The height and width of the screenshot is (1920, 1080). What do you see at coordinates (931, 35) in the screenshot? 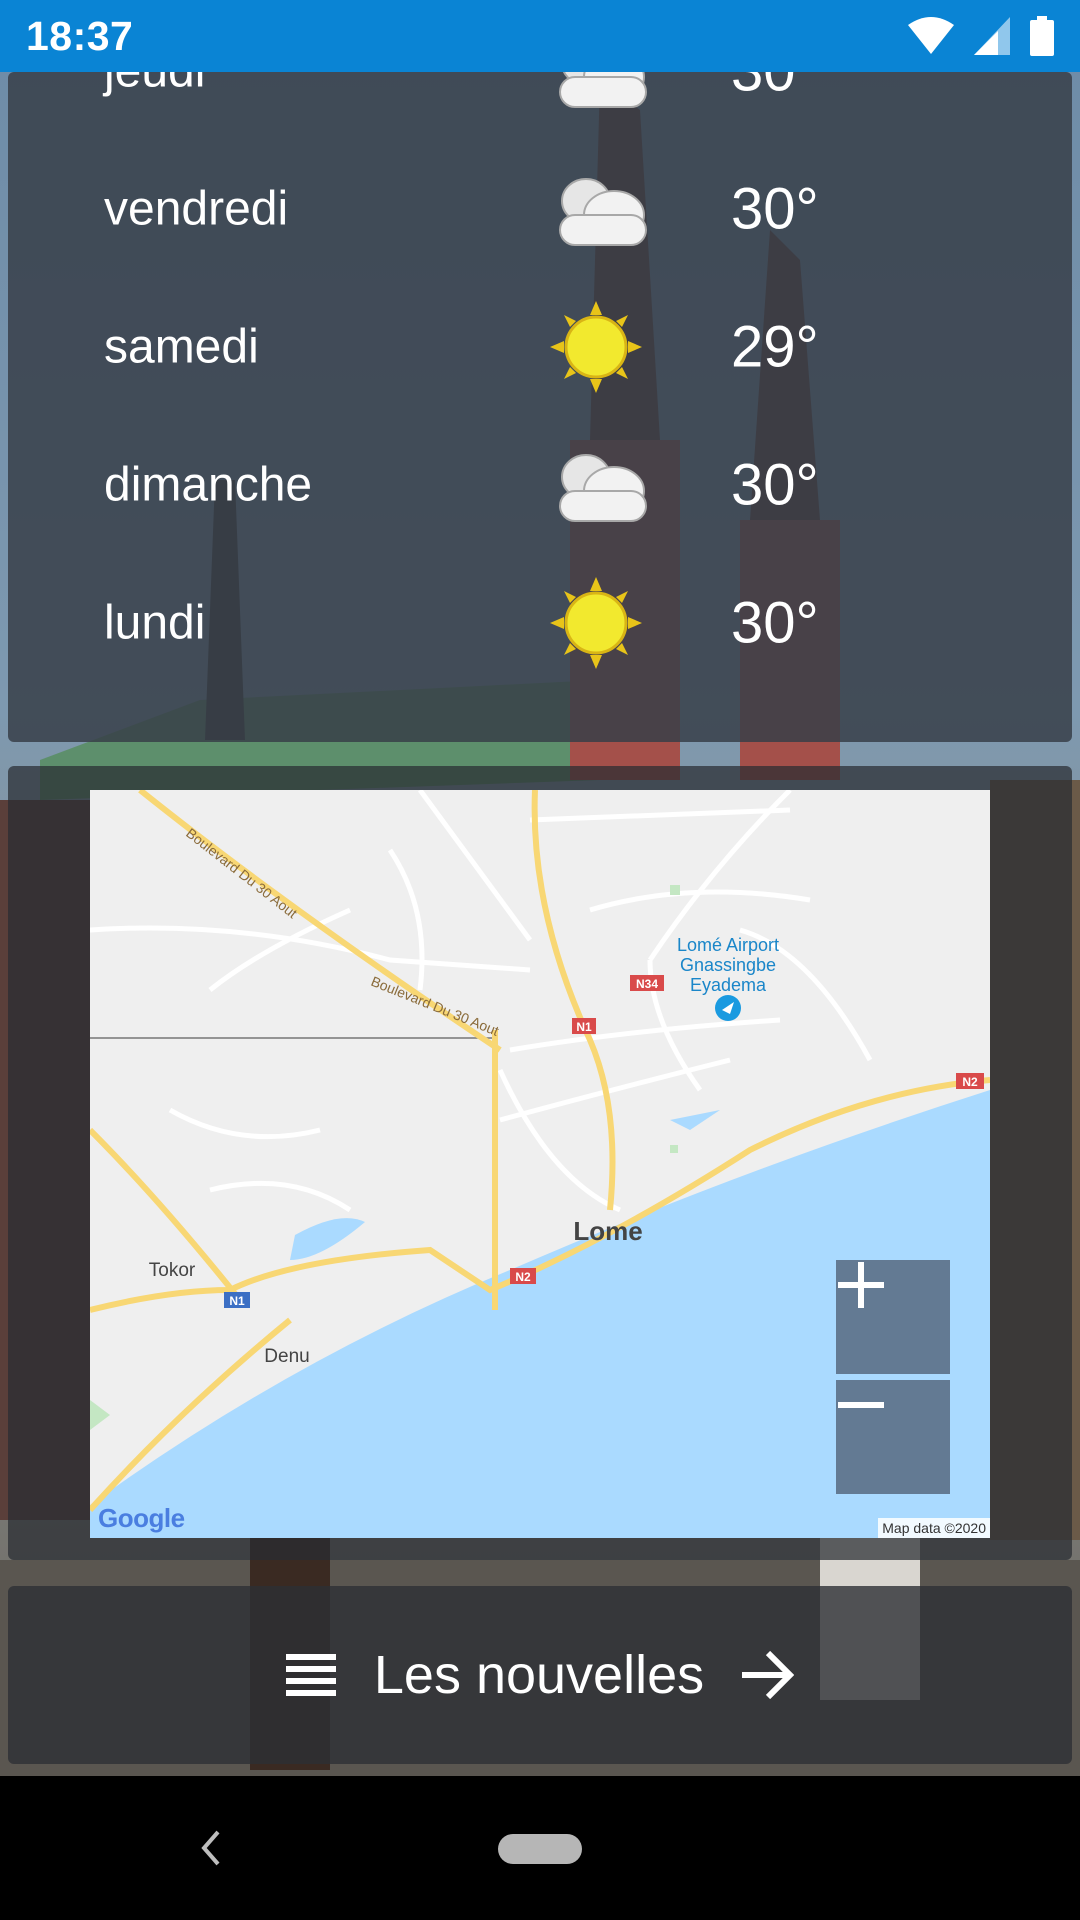
I see `wifi-icon` at bounding box center [931, 35].